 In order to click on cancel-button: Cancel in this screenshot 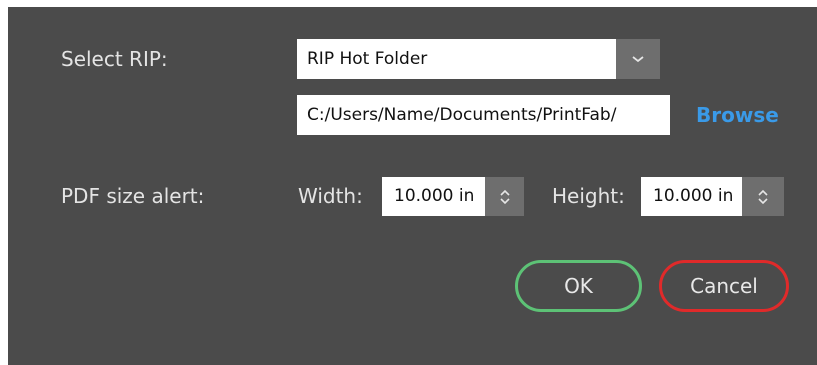, I will do `click(724, 286)`.